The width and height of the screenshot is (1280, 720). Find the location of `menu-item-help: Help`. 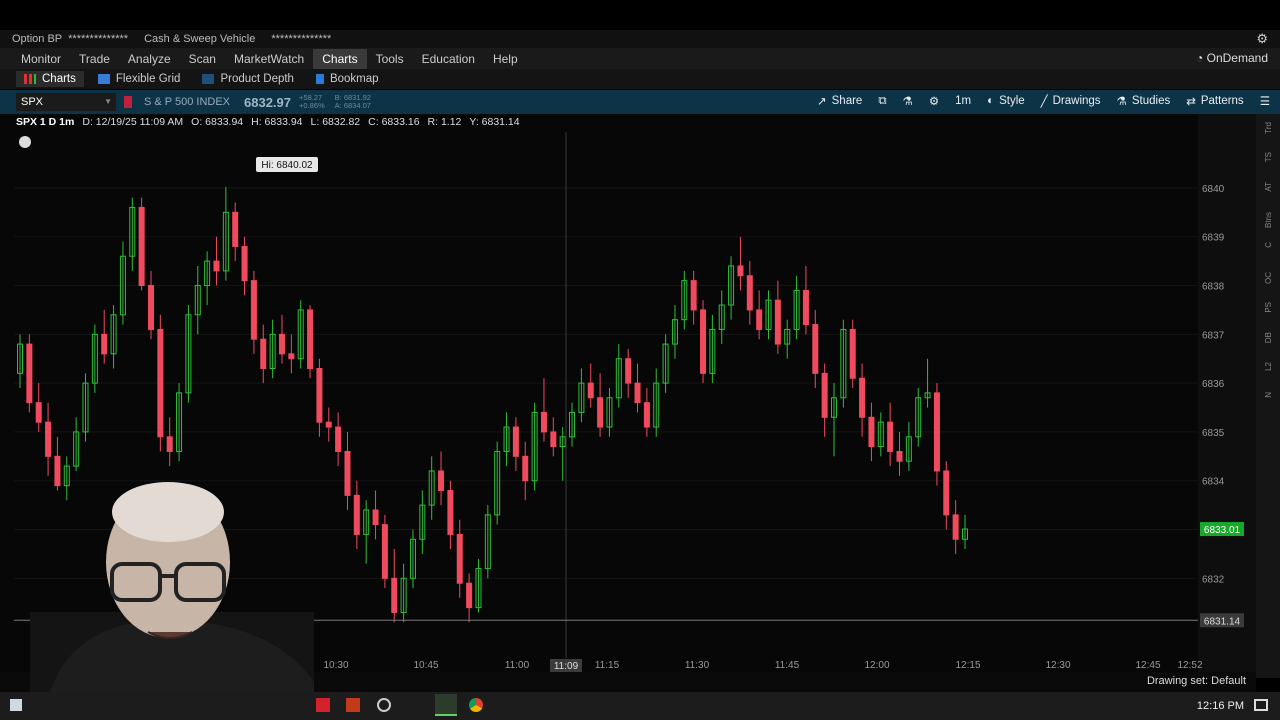

menu-item-help: Help is located at coordinates (505, 59).